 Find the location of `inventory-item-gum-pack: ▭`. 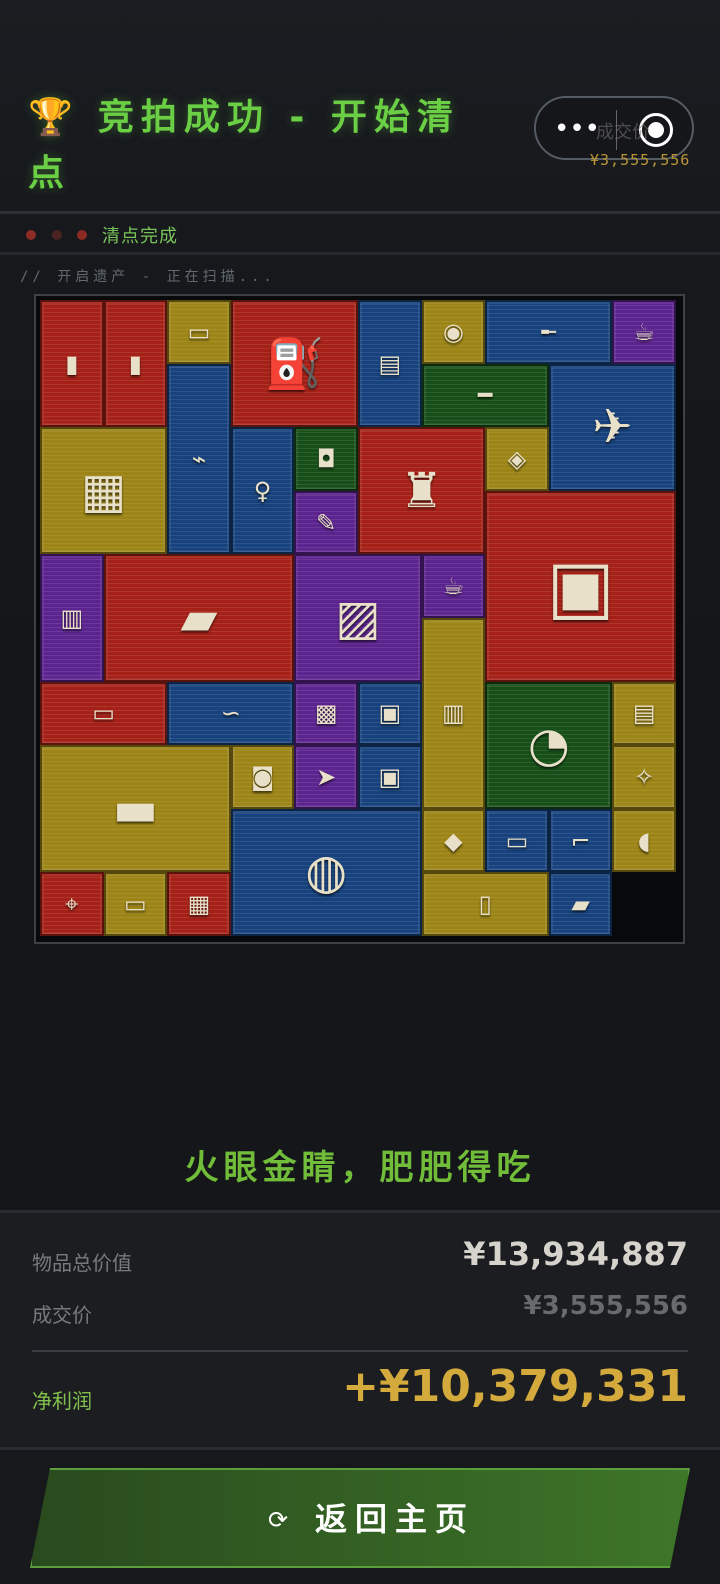

inventory-item-gum-pack: ▭ is located at coordinates (517, 840).